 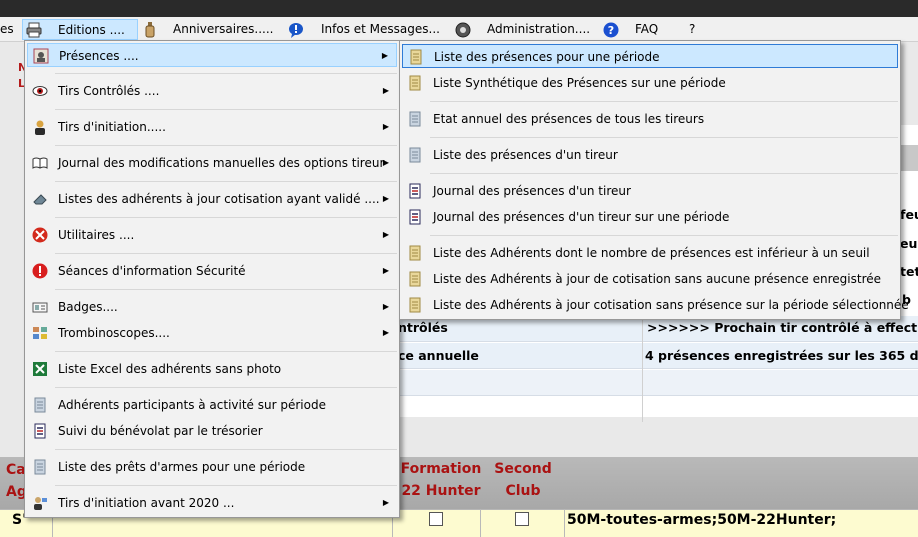 I want to click on menu-item-suivi-benevolat: Suivi du bénévolat par le trésorier, so click(x=212, y=431).